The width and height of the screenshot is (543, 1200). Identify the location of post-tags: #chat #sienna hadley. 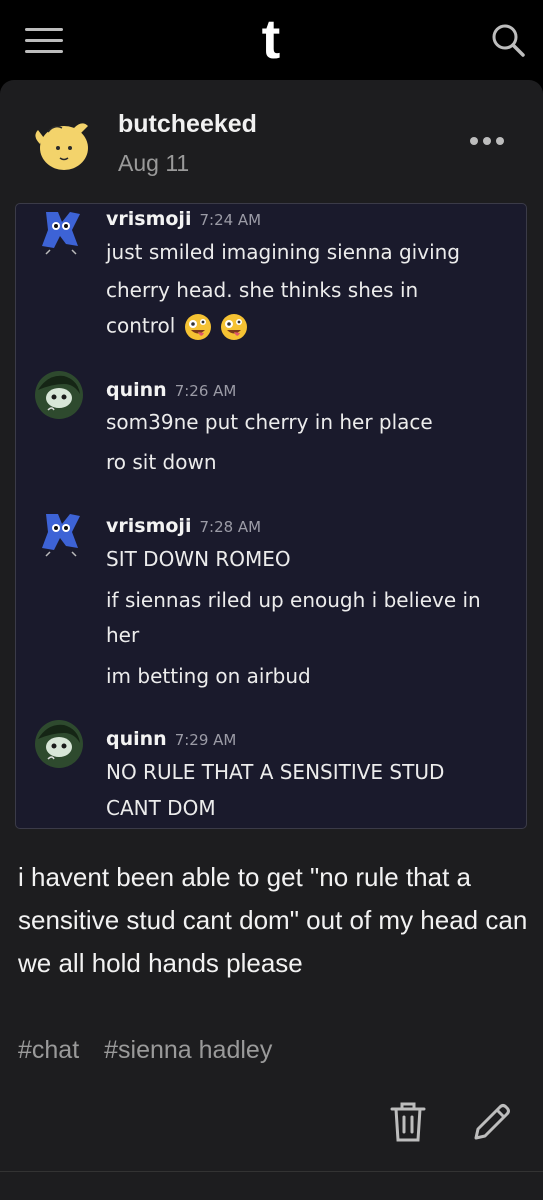
(154, 1050).